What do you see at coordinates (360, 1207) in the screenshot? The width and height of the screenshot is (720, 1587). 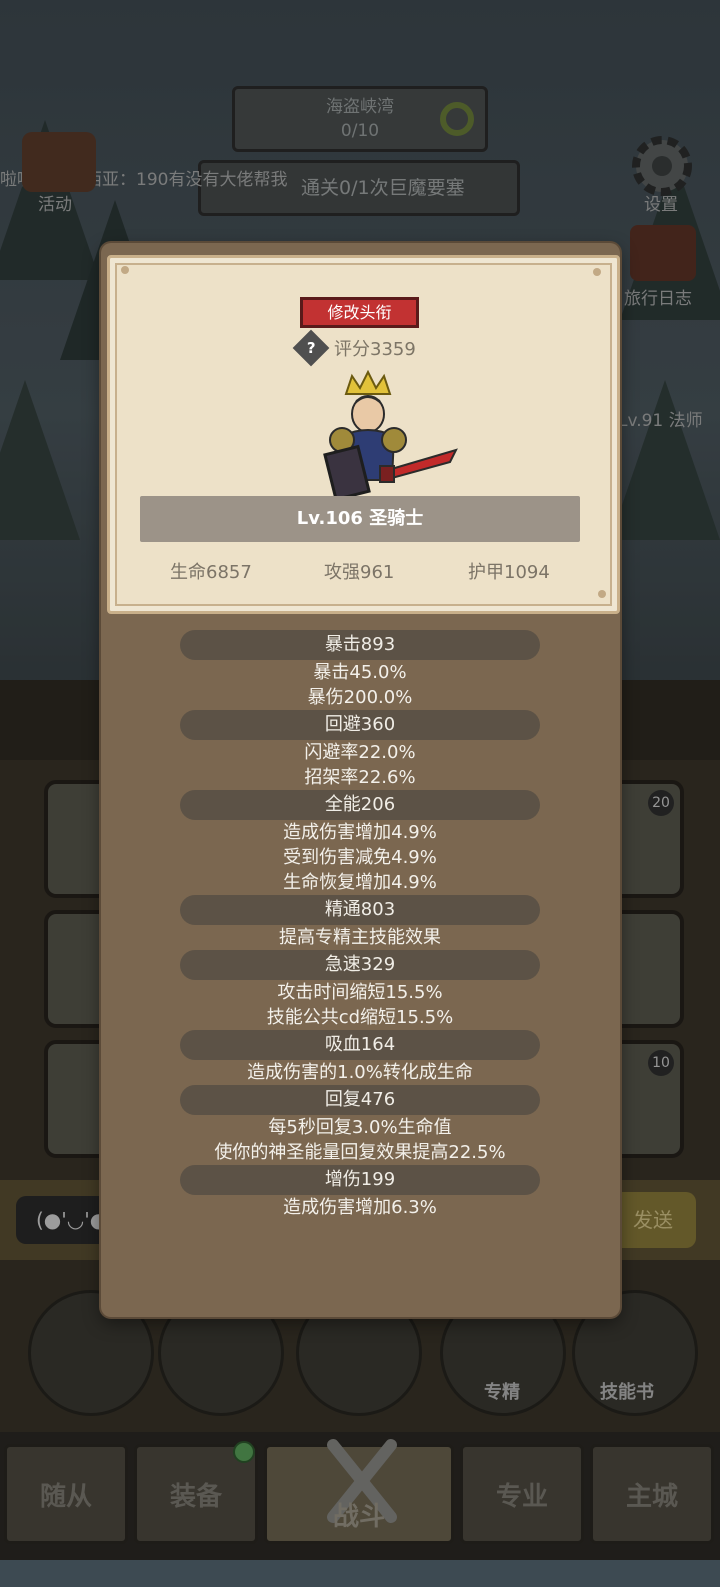 I see `attribute-line: 造成伤害增加6.3%` at bounding box center [360, 1207].